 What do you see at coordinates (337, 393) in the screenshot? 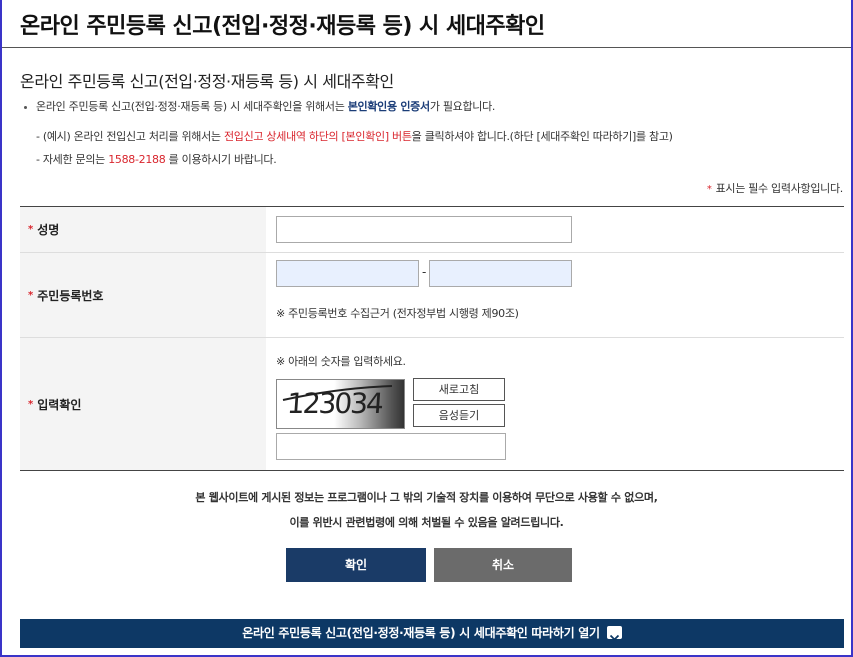
I see `captcha-noise-line` at bounding box center [337, 393].